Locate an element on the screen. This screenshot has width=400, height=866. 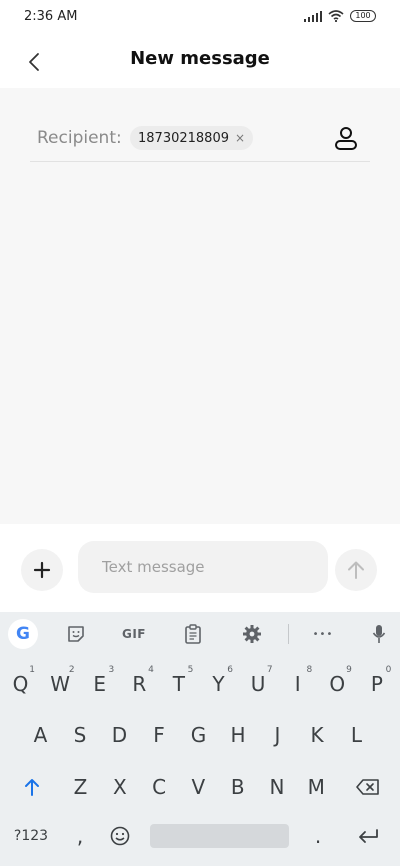
gif-button: GIF is located at coordinates (134, 634).